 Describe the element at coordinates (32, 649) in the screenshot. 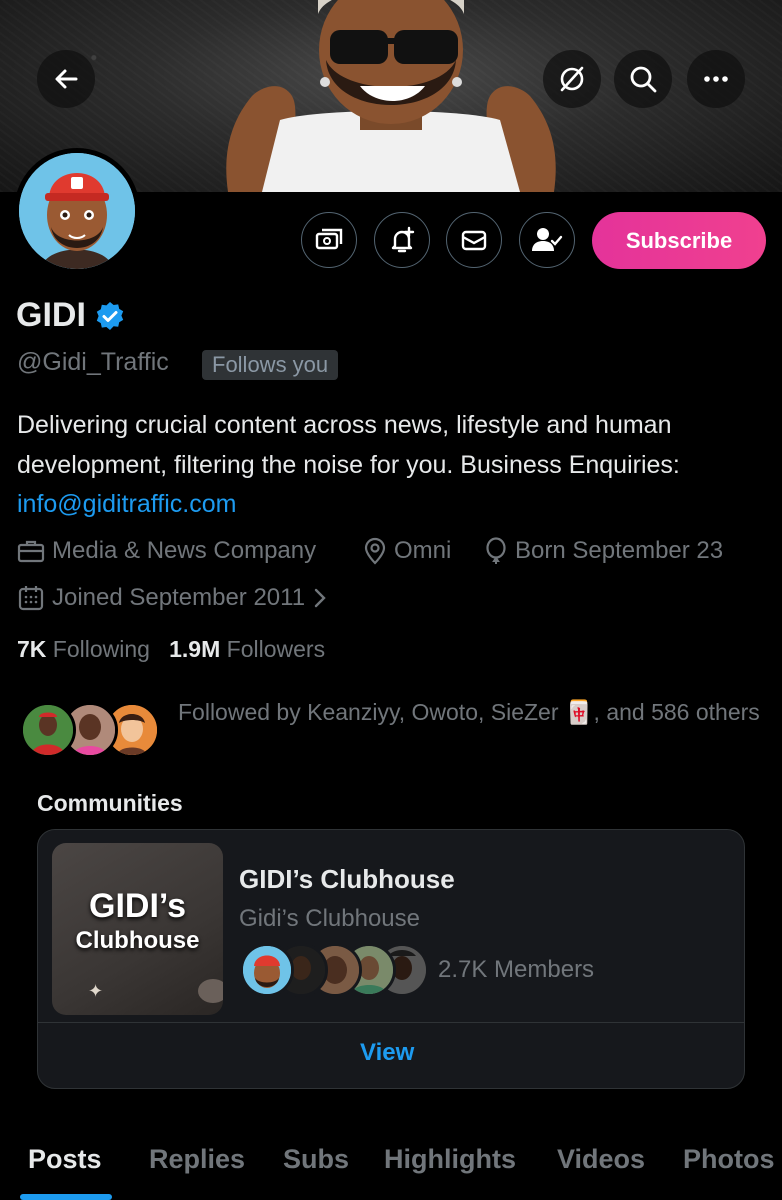

I see `following-count: 7K` at that location.